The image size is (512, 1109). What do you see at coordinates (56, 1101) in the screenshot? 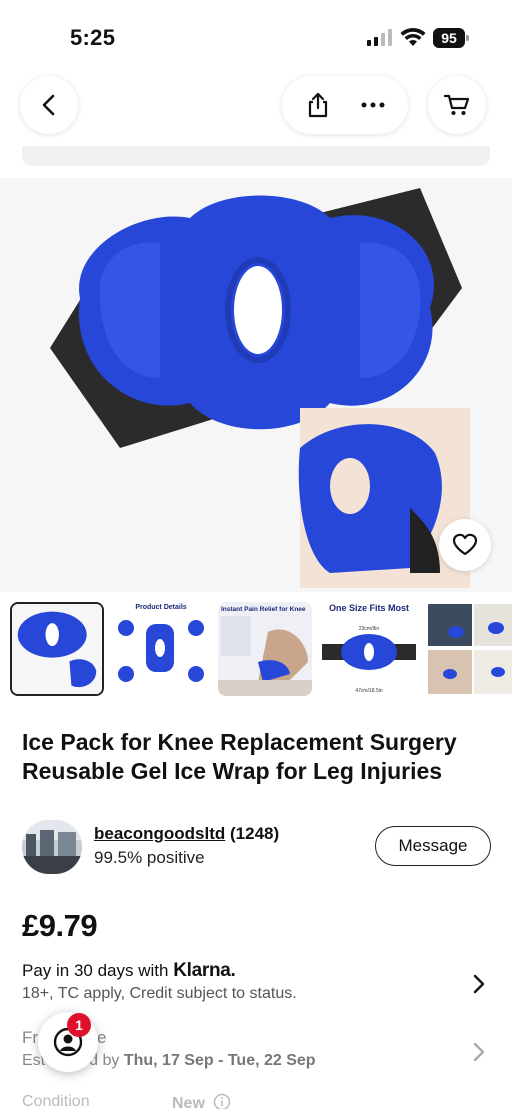
I see `condition-label: Condition` at bounding box center [56, 1101].